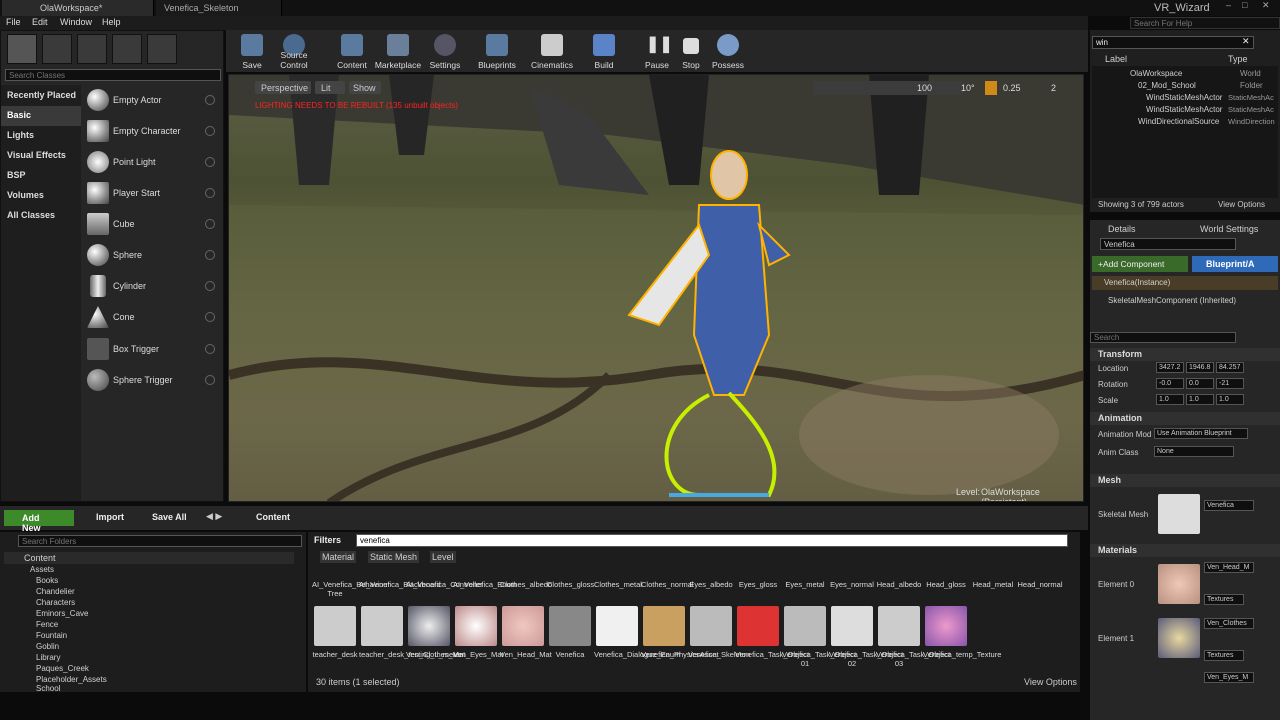 The height and width of the screenshot is (720, 1280). What do you see at coordinates (1170, 399) in the screenshot?
I see `scale-x: 1.0` at bounding box center [1170, 399].